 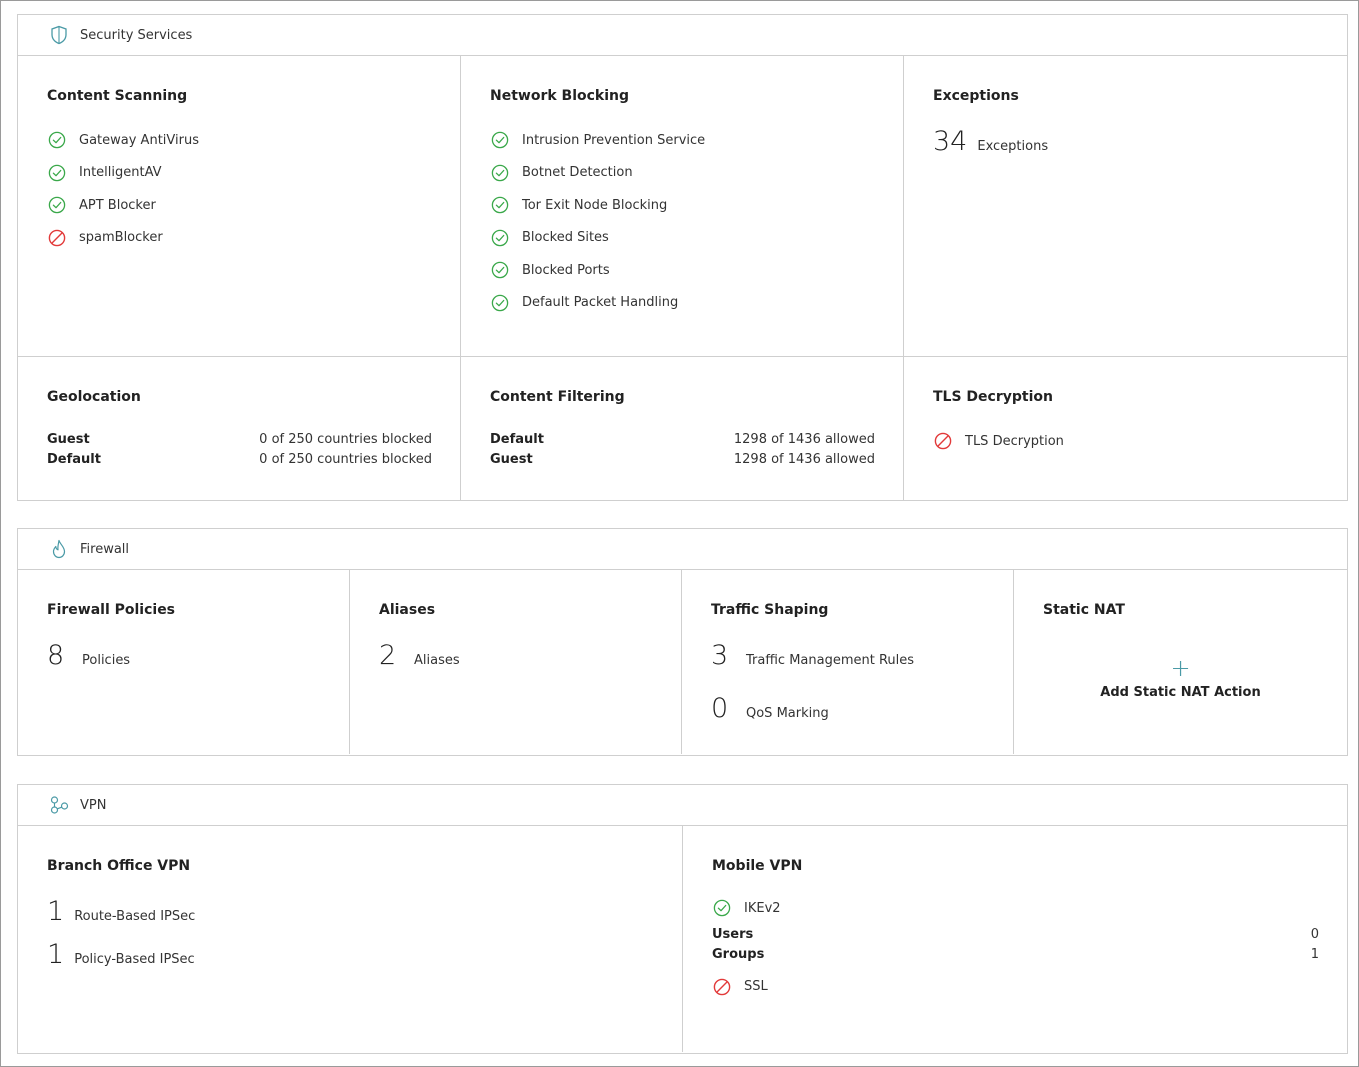 I want to click on status-list: TLS Decryption, so click(x=1126, y=441).